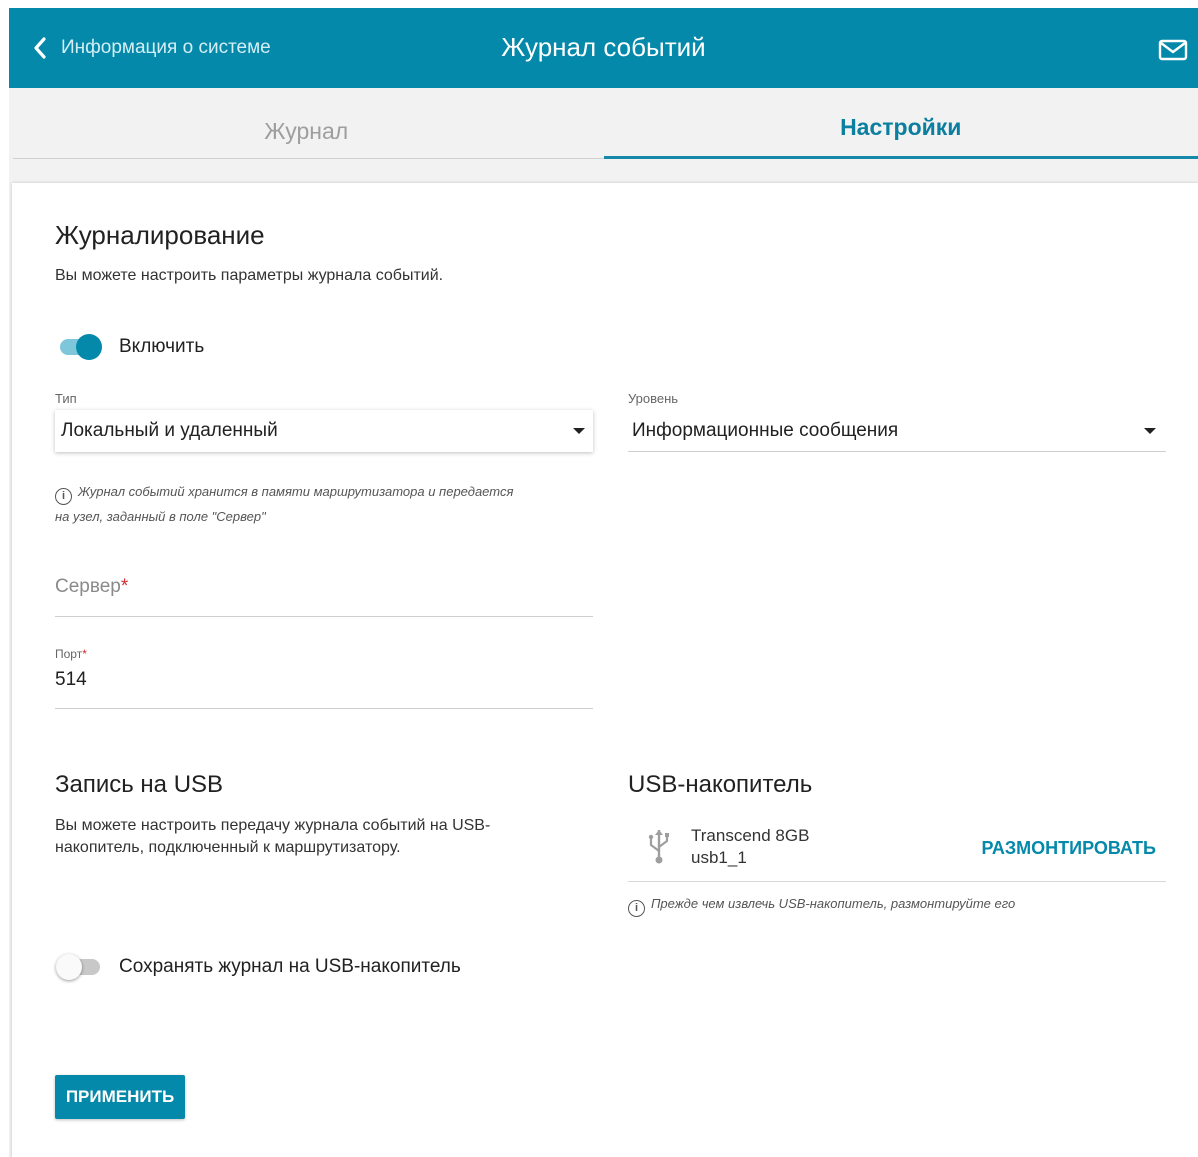  What do you see at coordinates (160, 516) in the screenshot?
I see `type-hint-line2: на узел, заданный в поле "Сервер"` at bounding box center [160, 516].